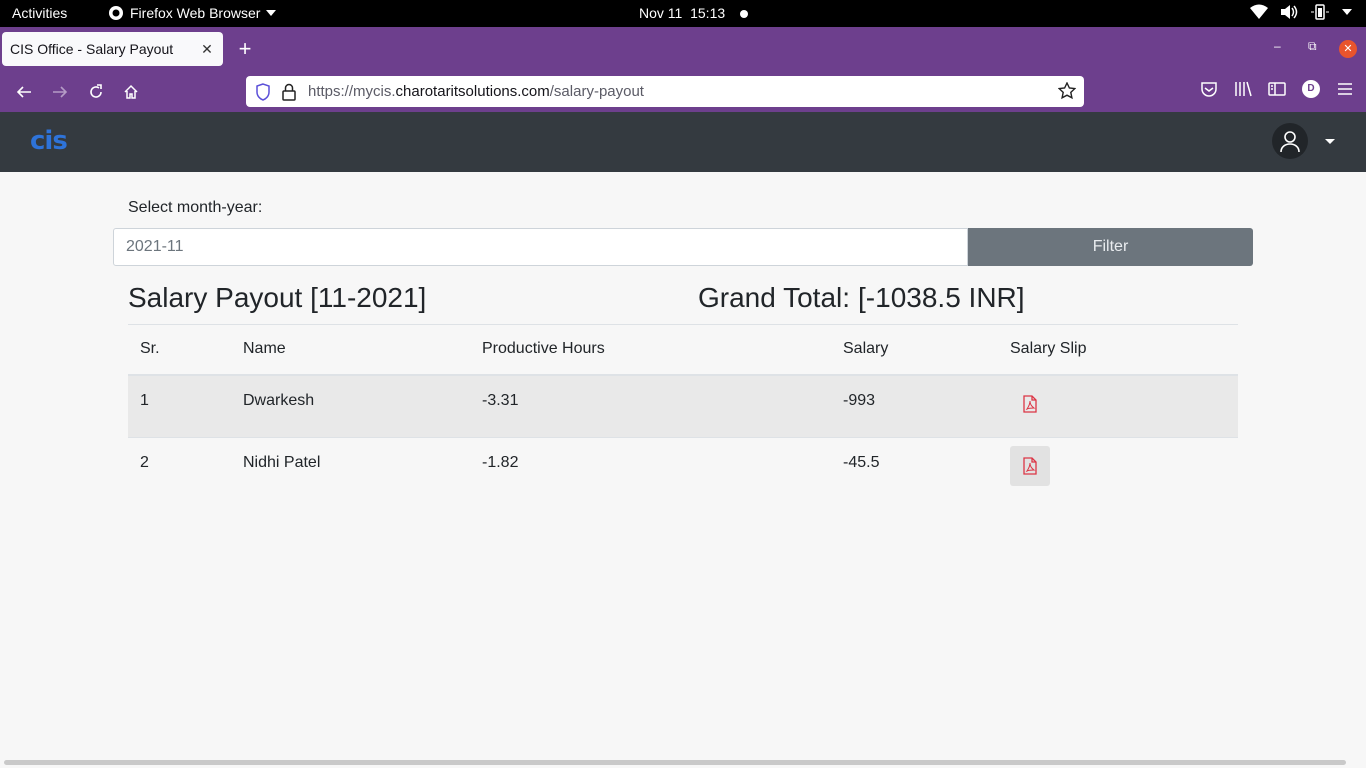 The width and height of the screenshot is (1366, 768). What do you see at coordinates (195, 13) in the screenshot?
I see `app-menu-label: Firefox Web Browser` at bounding box center [195, 13].